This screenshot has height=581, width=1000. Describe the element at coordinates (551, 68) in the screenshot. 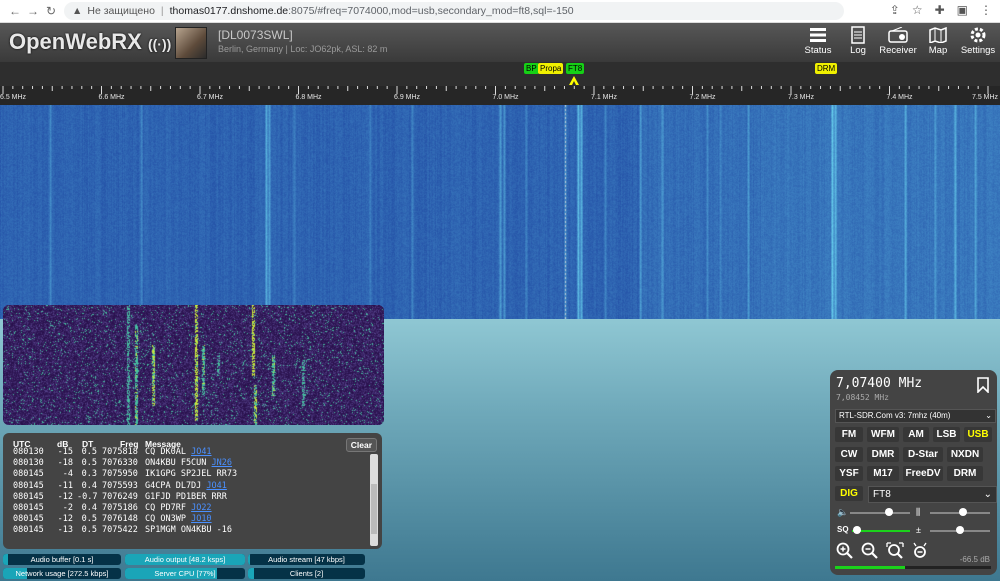

I see `bookmark-propa: Propa` at that location.